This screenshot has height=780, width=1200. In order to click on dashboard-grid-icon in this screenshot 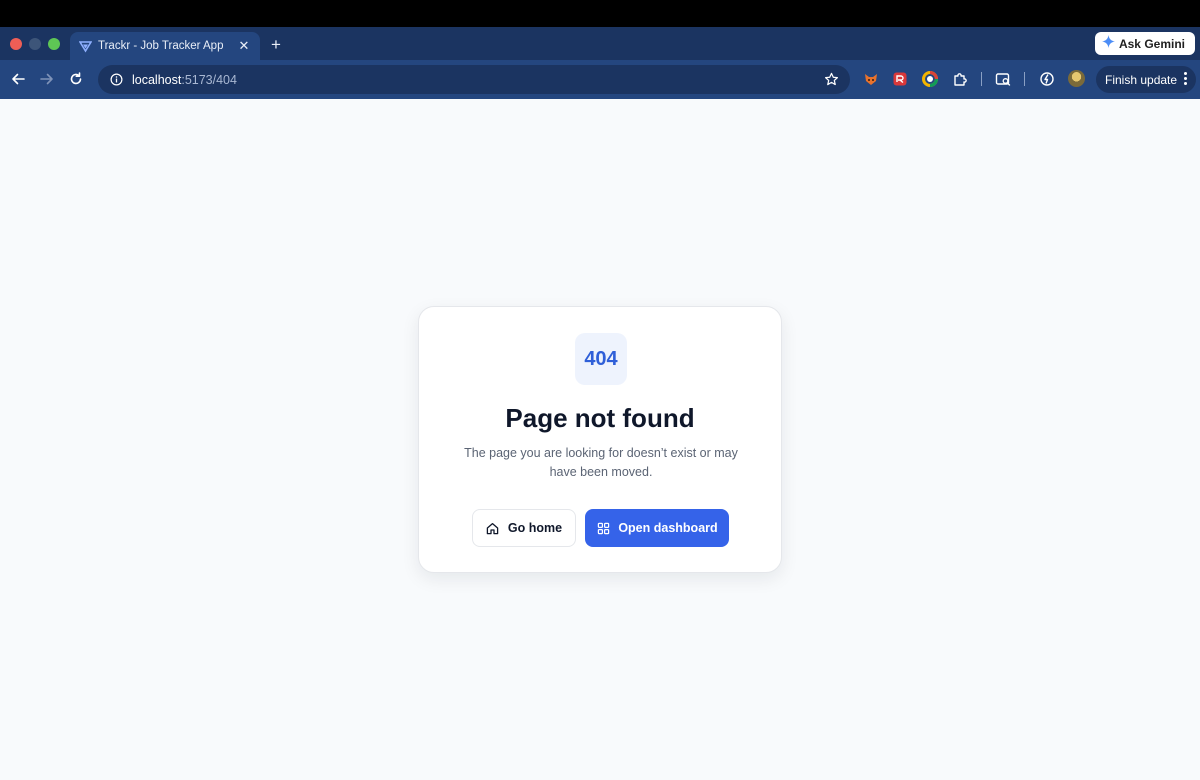, I will do `click(603, 528)`.